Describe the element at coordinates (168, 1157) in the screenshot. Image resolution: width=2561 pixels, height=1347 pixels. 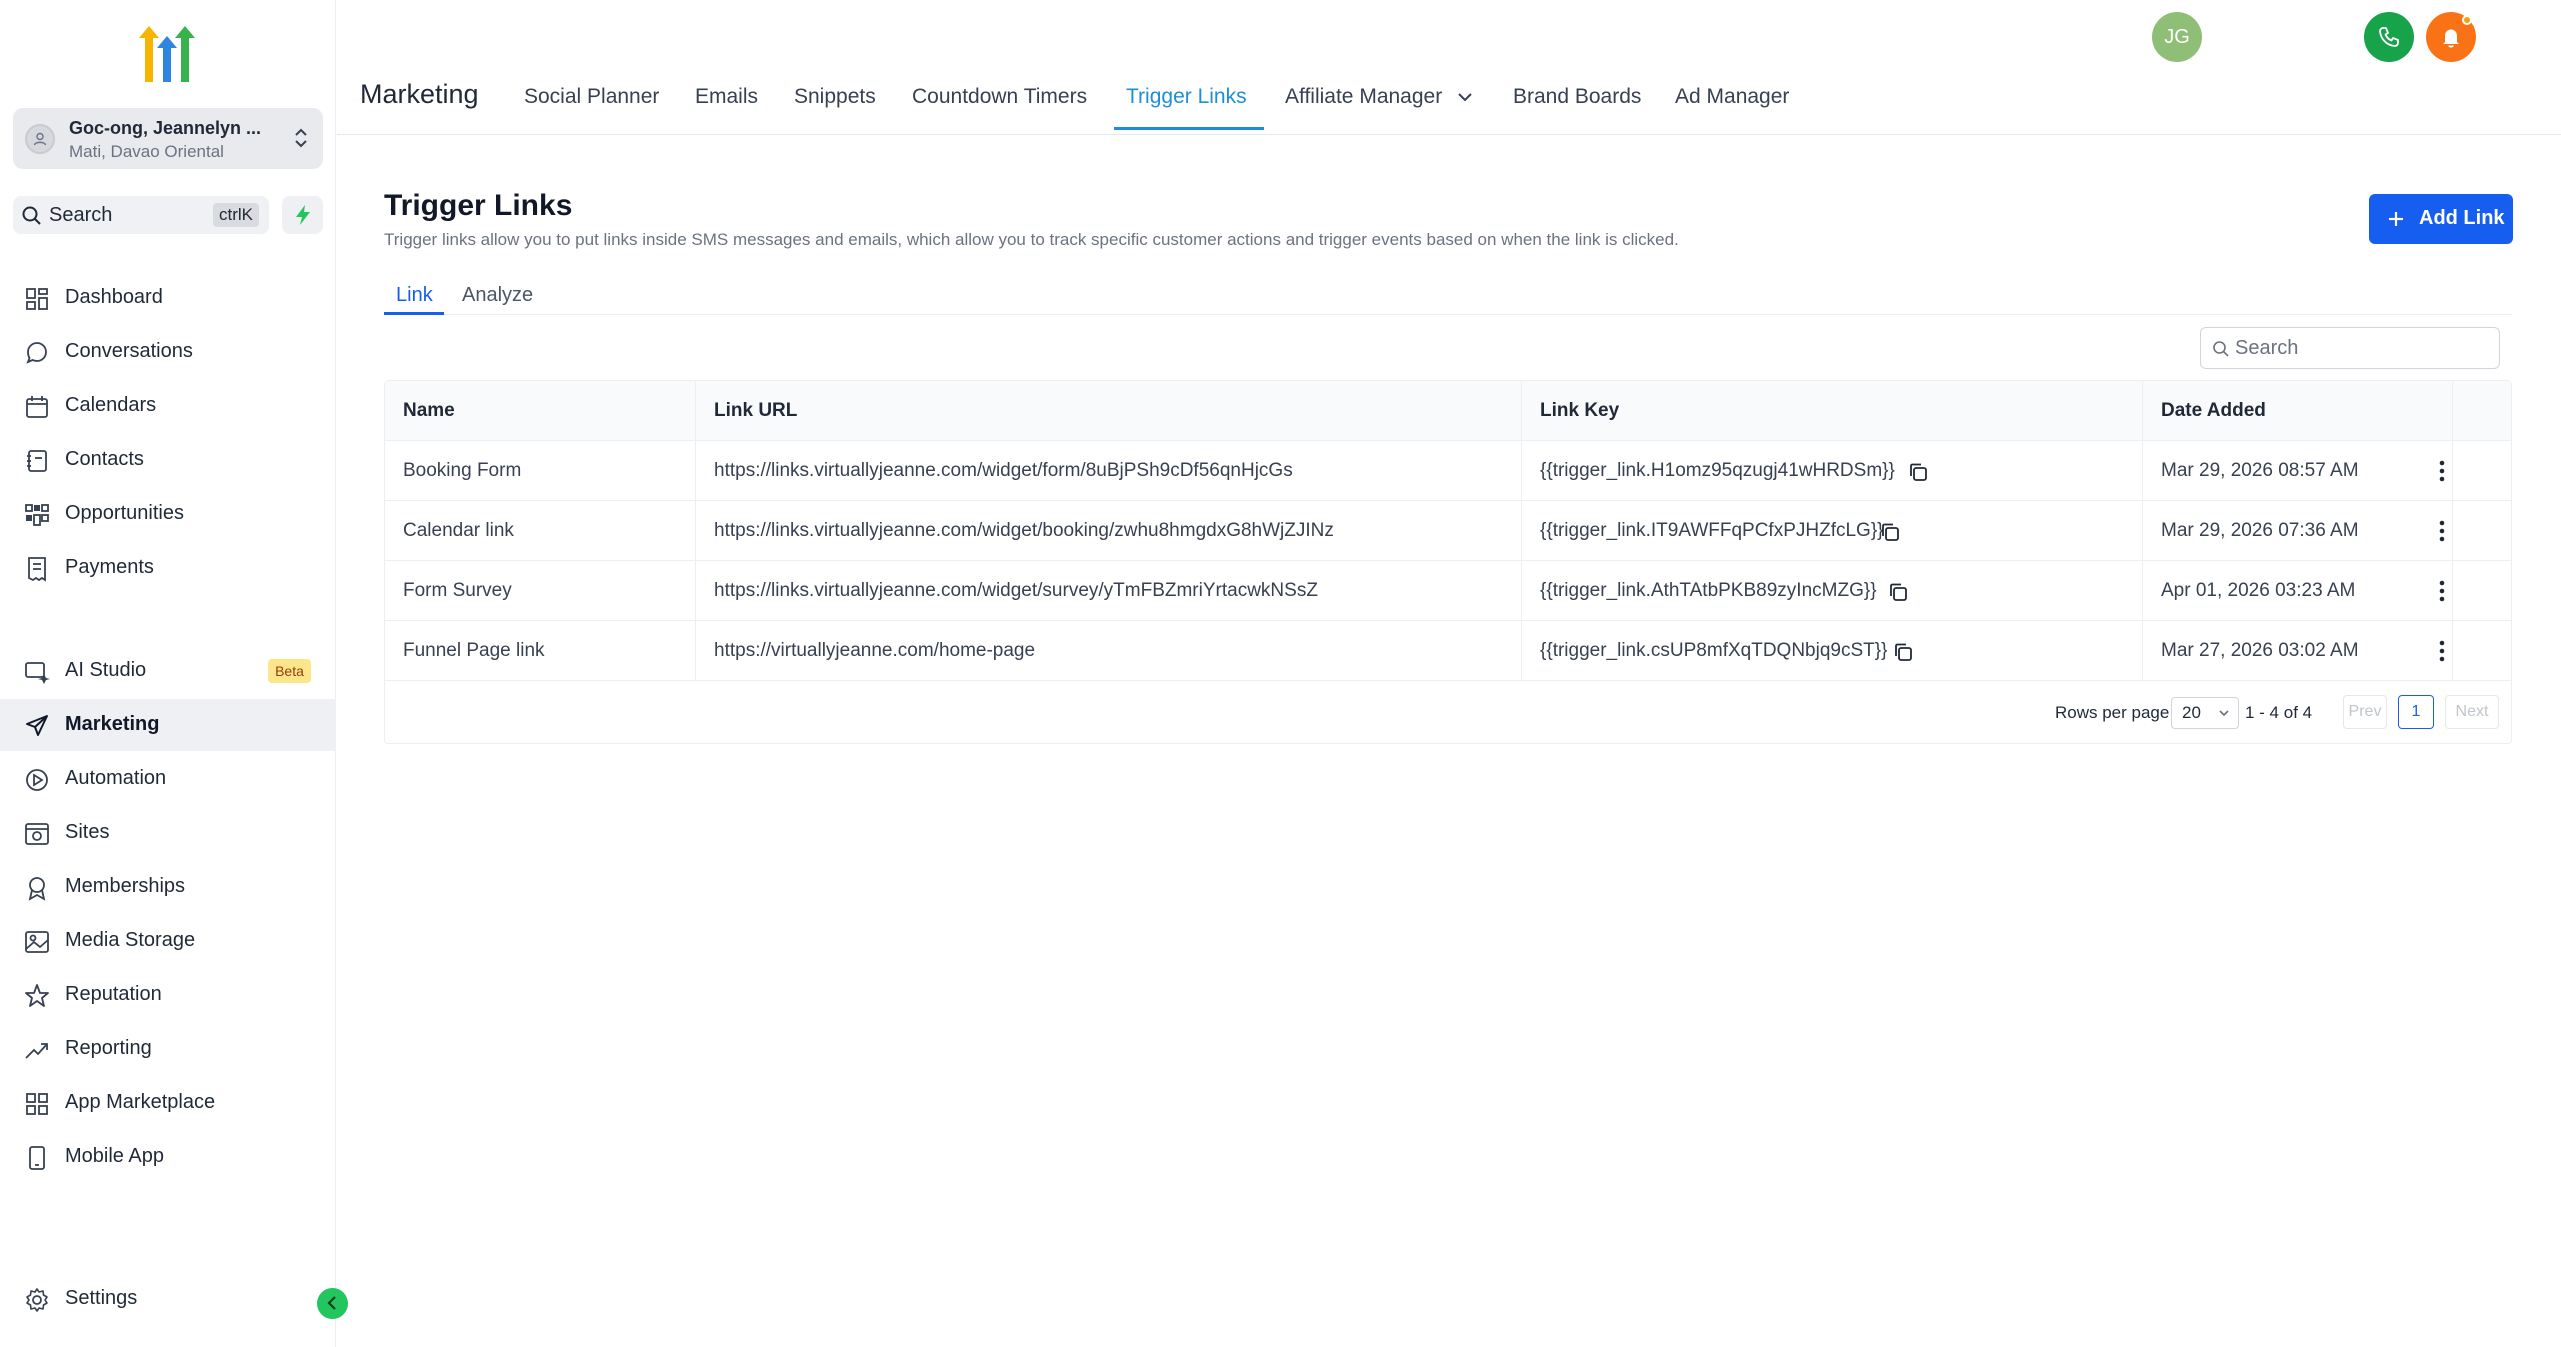
I see `sidebar-item-mobile-app: Mobile App` at that location.